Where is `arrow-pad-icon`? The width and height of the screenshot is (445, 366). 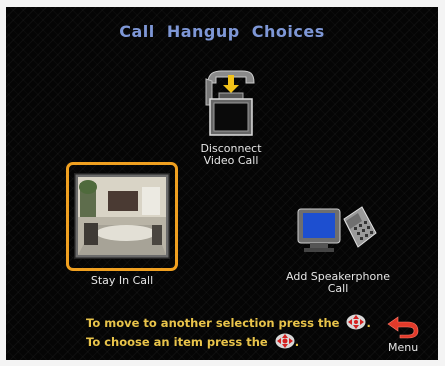 arrow-pad-icon is located at coordinates (356, 322).